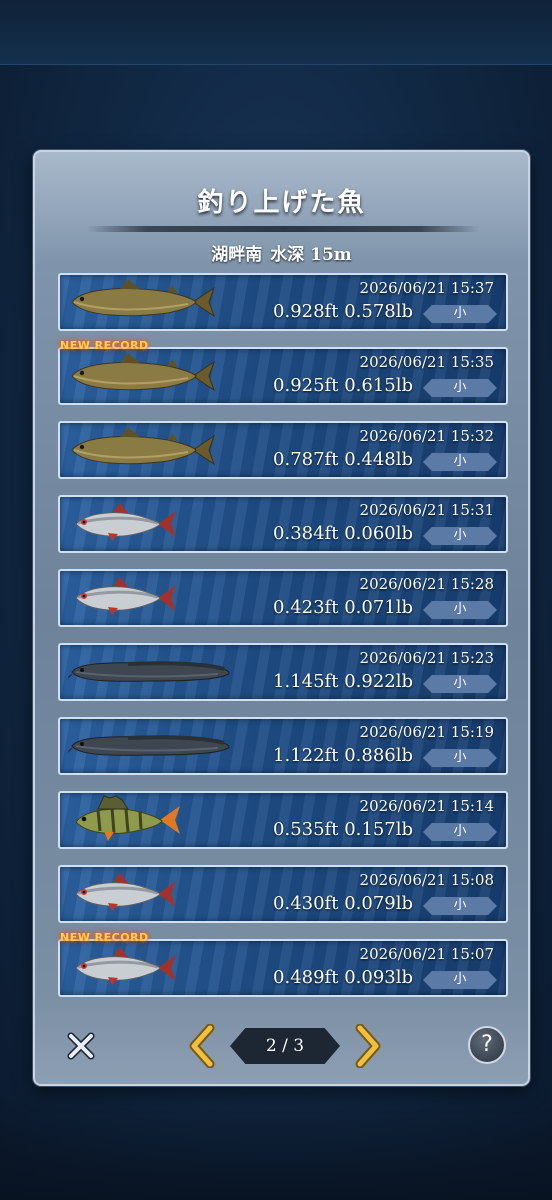 The height and width of the screenshot is (1200, 552). Describe the element at coordinates (343, 977) in the screenshot. I see `catch-measurement: 0.489ft 0.093lb` at that location.